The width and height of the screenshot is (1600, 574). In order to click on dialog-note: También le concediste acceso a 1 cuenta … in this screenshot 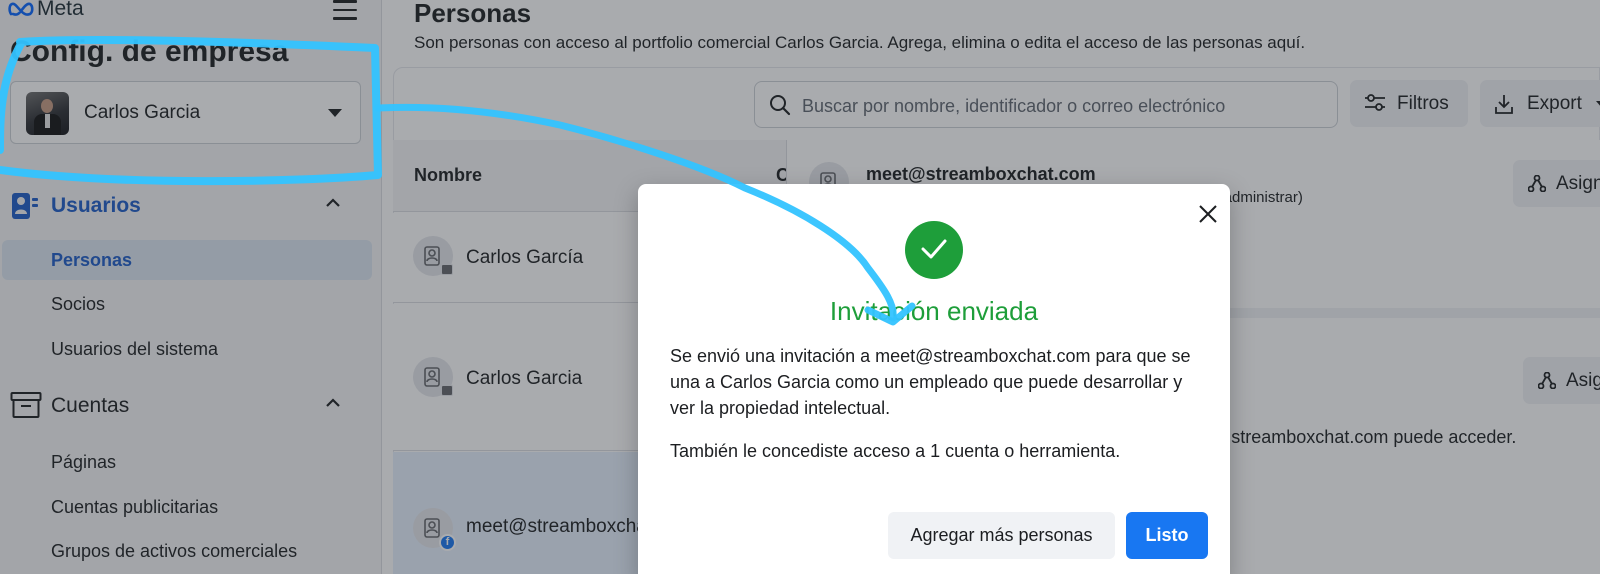, I will do `click(895, 451)`.